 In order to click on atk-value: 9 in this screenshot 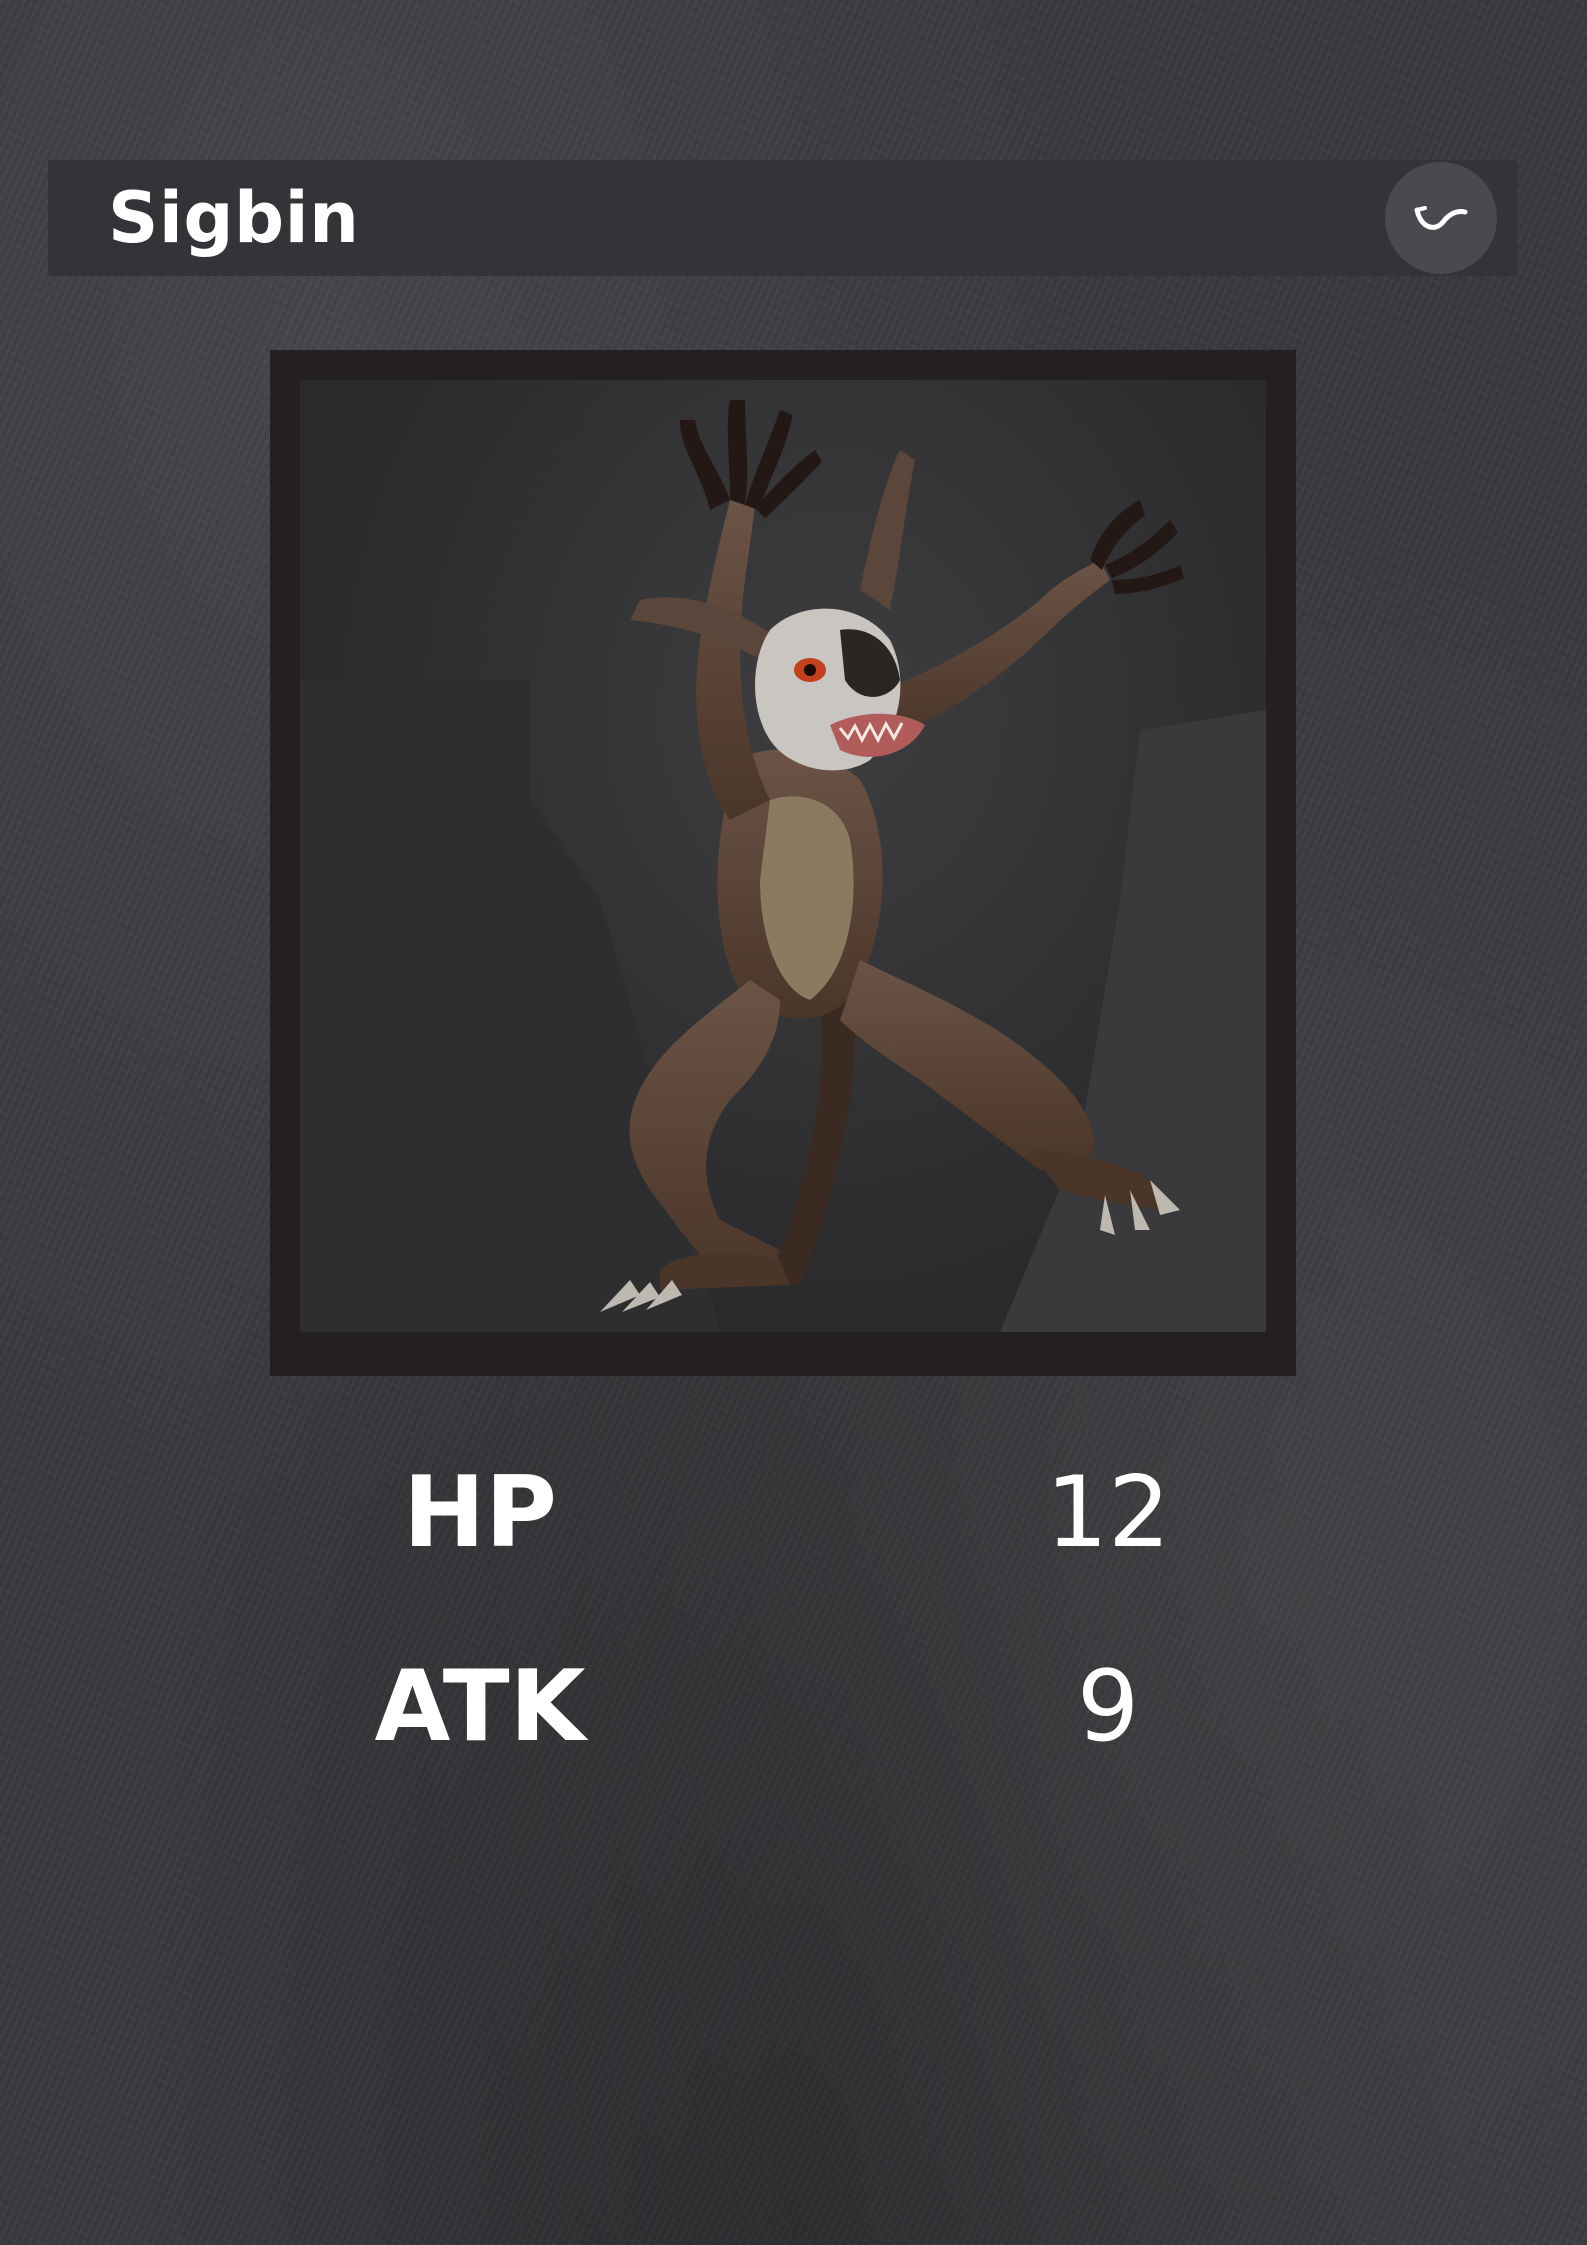, I will do `click(1108, 1707)`.